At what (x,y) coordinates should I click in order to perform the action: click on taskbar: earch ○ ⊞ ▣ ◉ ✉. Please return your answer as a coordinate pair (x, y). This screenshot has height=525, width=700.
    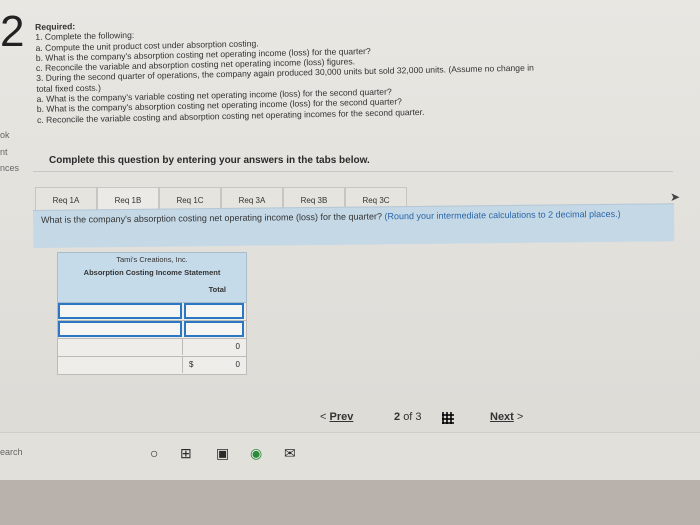
    Looking at the image, I should click on (350, 456).